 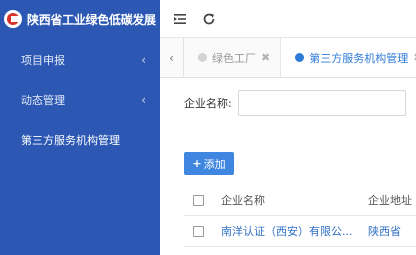 What do you see at coordinates (13, 19) in the screenshot?
I see `logo-icon` at bounding box center [13, 19].